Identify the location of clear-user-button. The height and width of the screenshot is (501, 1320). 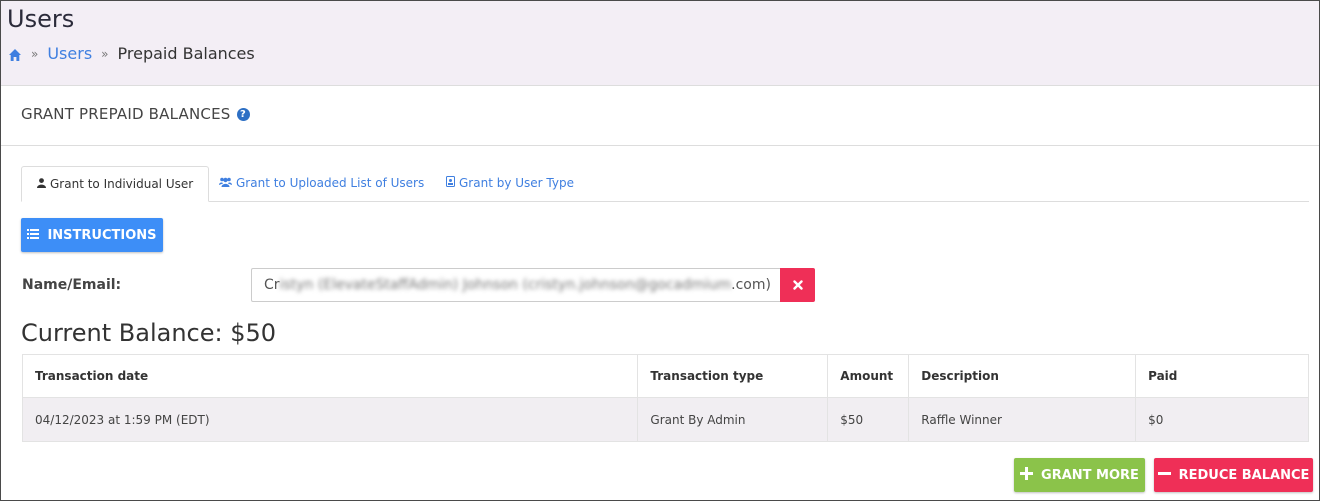
(797, 285).